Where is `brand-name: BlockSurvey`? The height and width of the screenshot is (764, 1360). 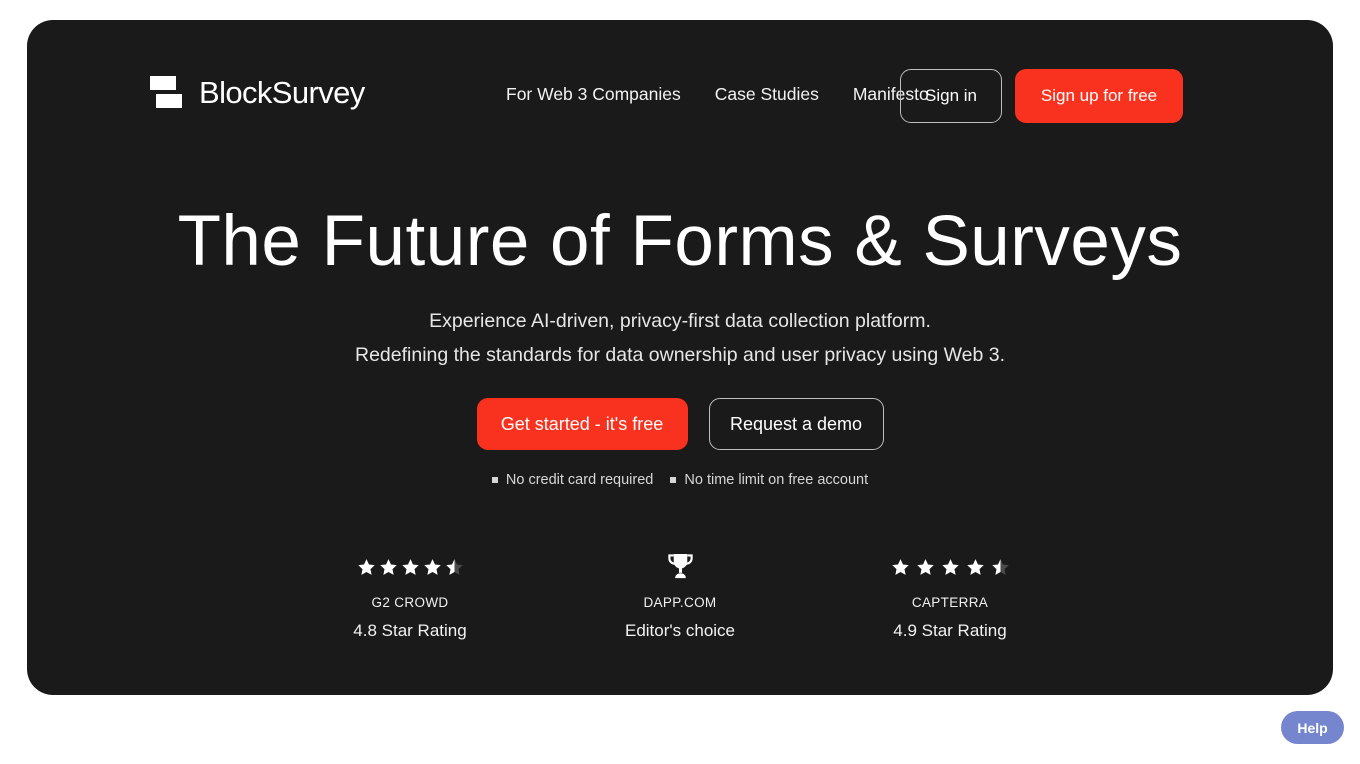 brand-name: BlockSurvey is located at coordinates (282, 92).